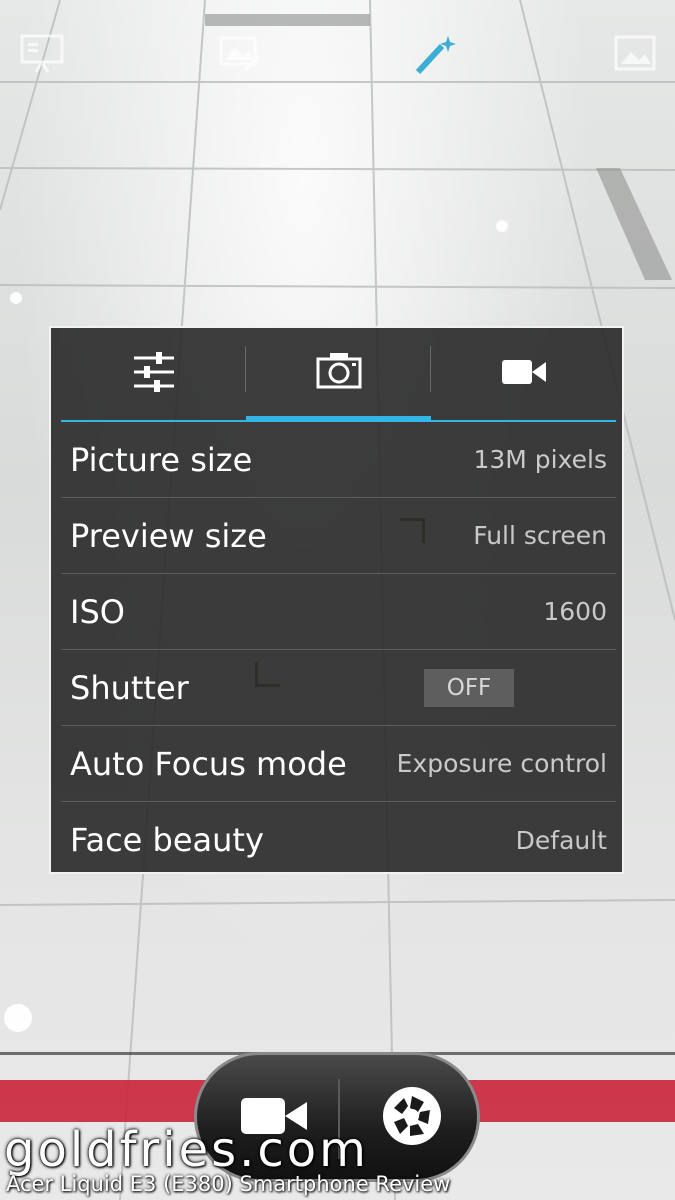  What do you see at coordinates (469, 687) in the screenshot?
I see `shutter-toggle: OFF` at bounding box center [469, 687].